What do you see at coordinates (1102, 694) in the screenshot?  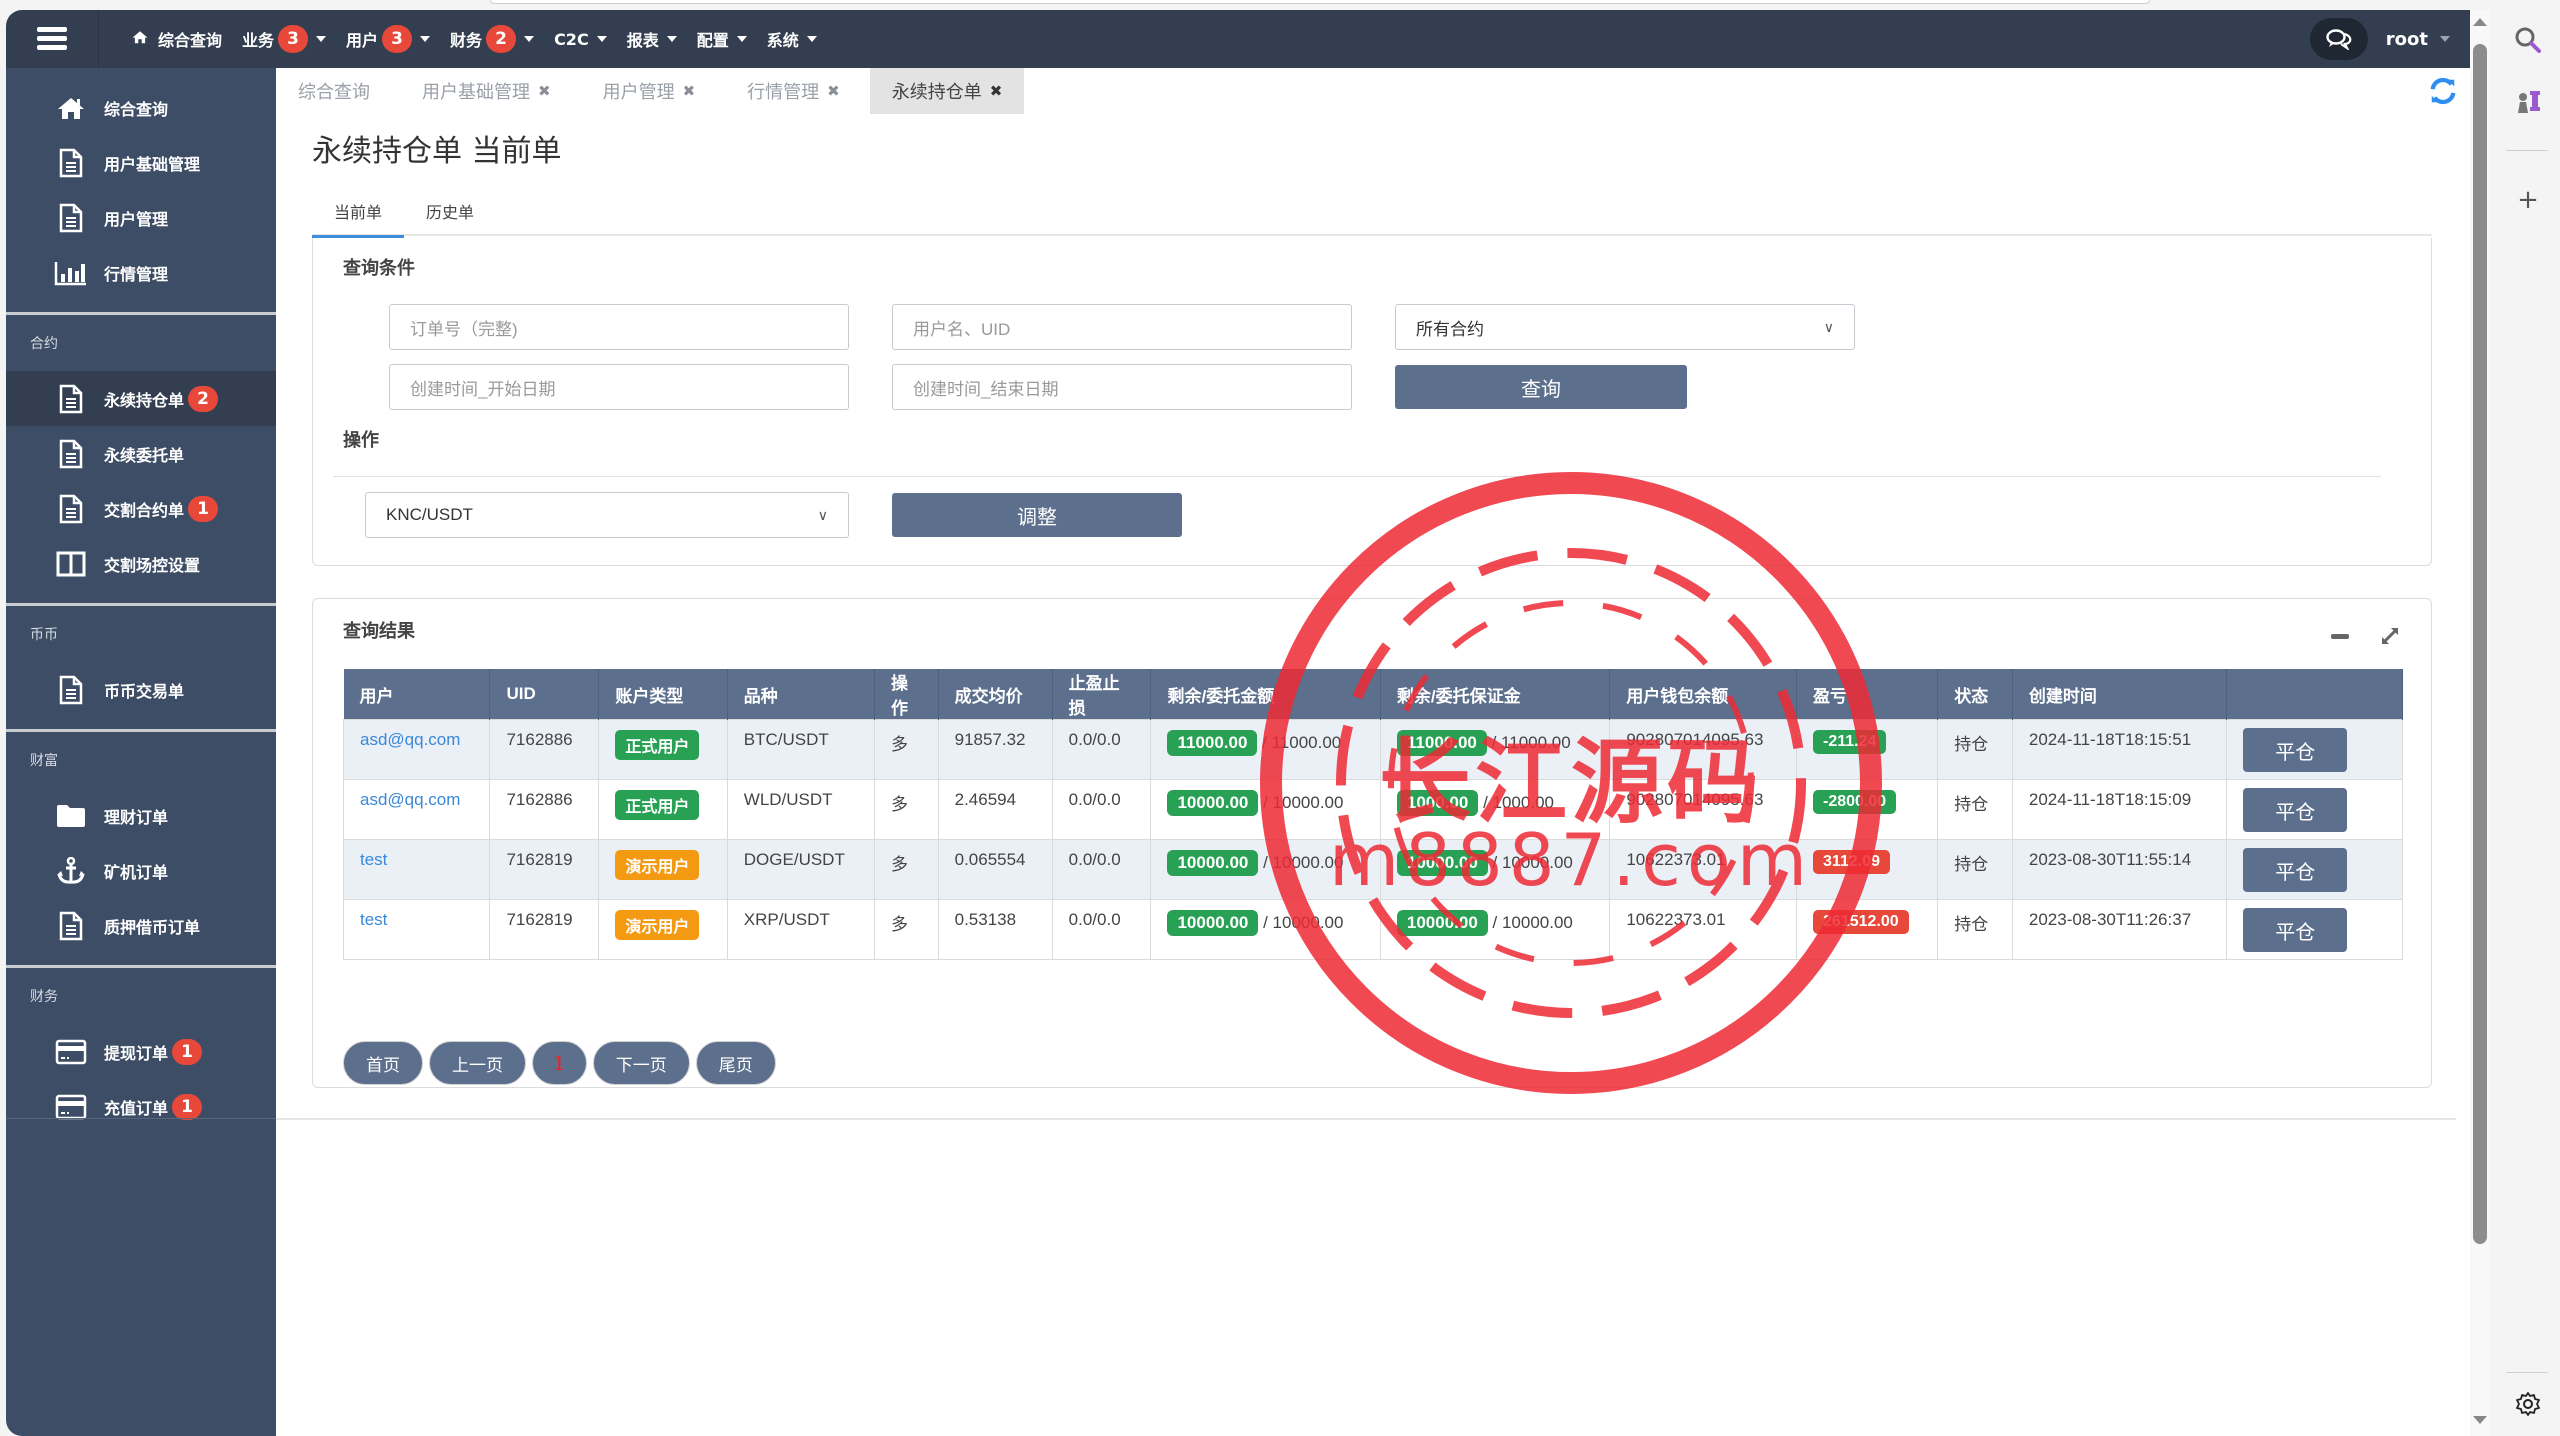 I see `column-header: 止盈止损` at bounding box center [1102, 694].